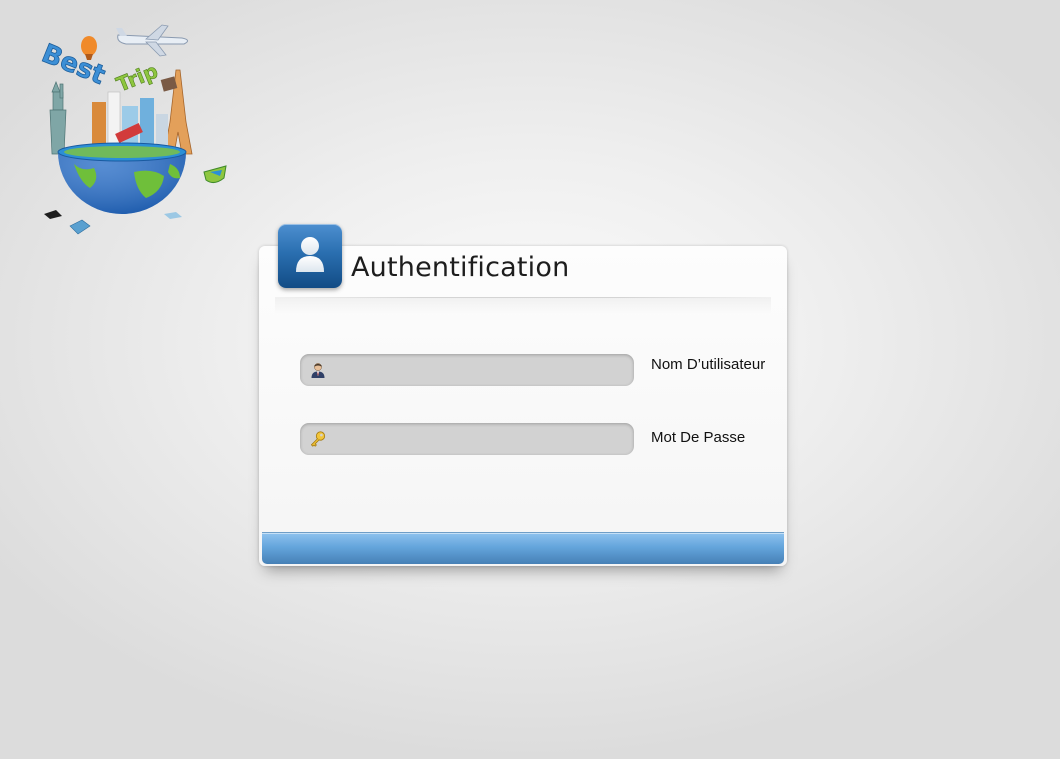 The height and width of the screenshot is (759, 1060). I want to click on submit-button, so click(523, 548).